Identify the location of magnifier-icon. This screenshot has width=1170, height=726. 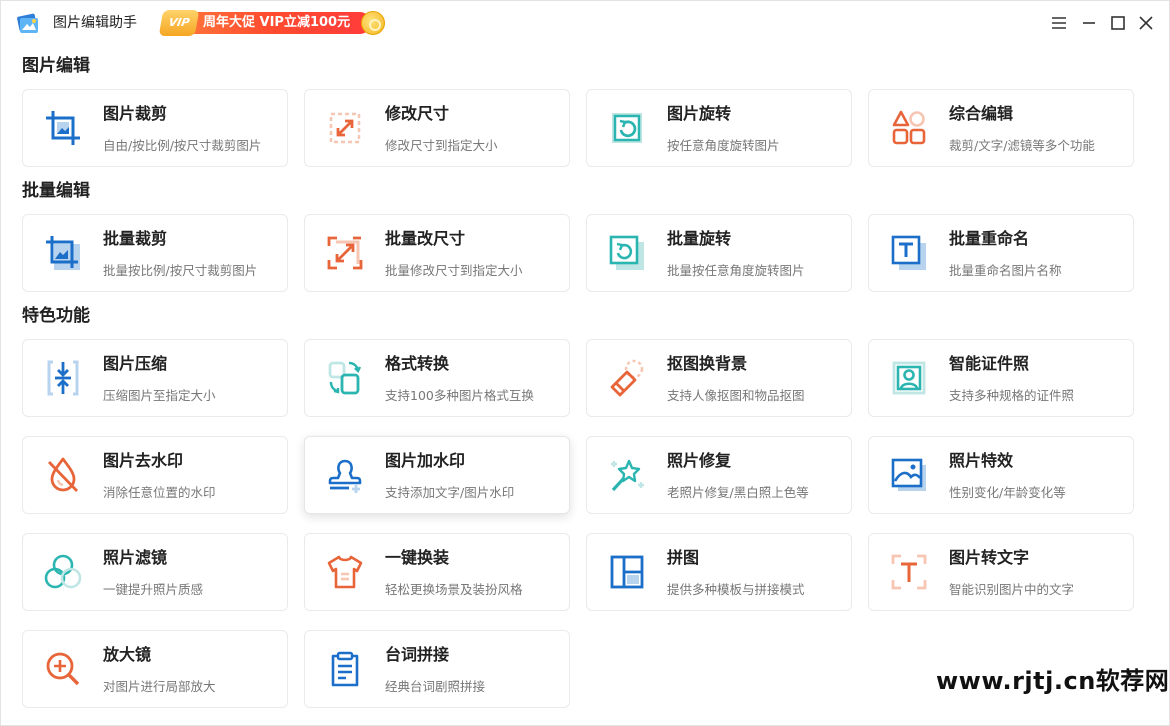
(63, 669).